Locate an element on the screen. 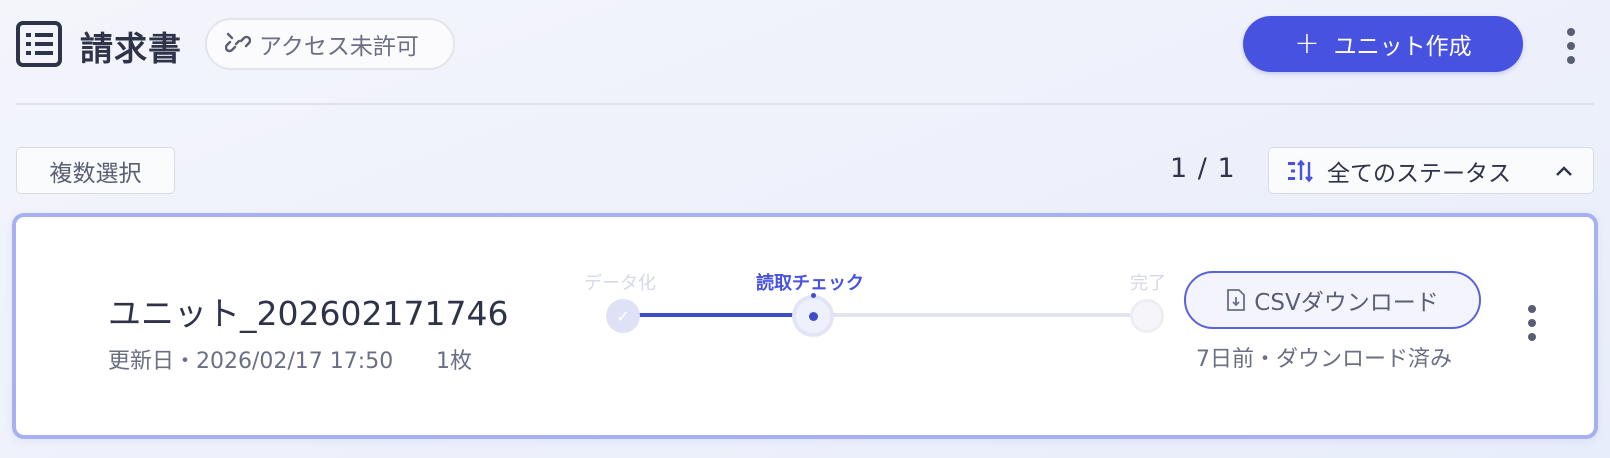  multi-select-button: 複数選択 is located at coordinates (95, 170).